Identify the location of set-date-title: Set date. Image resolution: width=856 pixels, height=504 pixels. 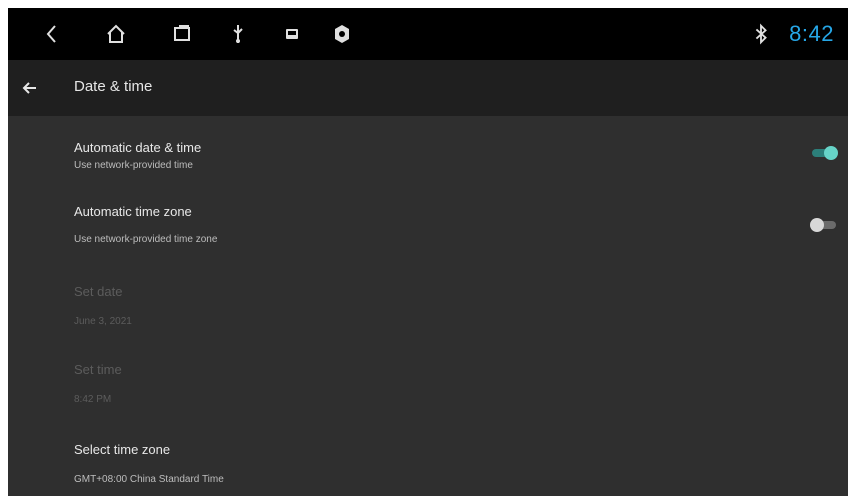
(98, 291).